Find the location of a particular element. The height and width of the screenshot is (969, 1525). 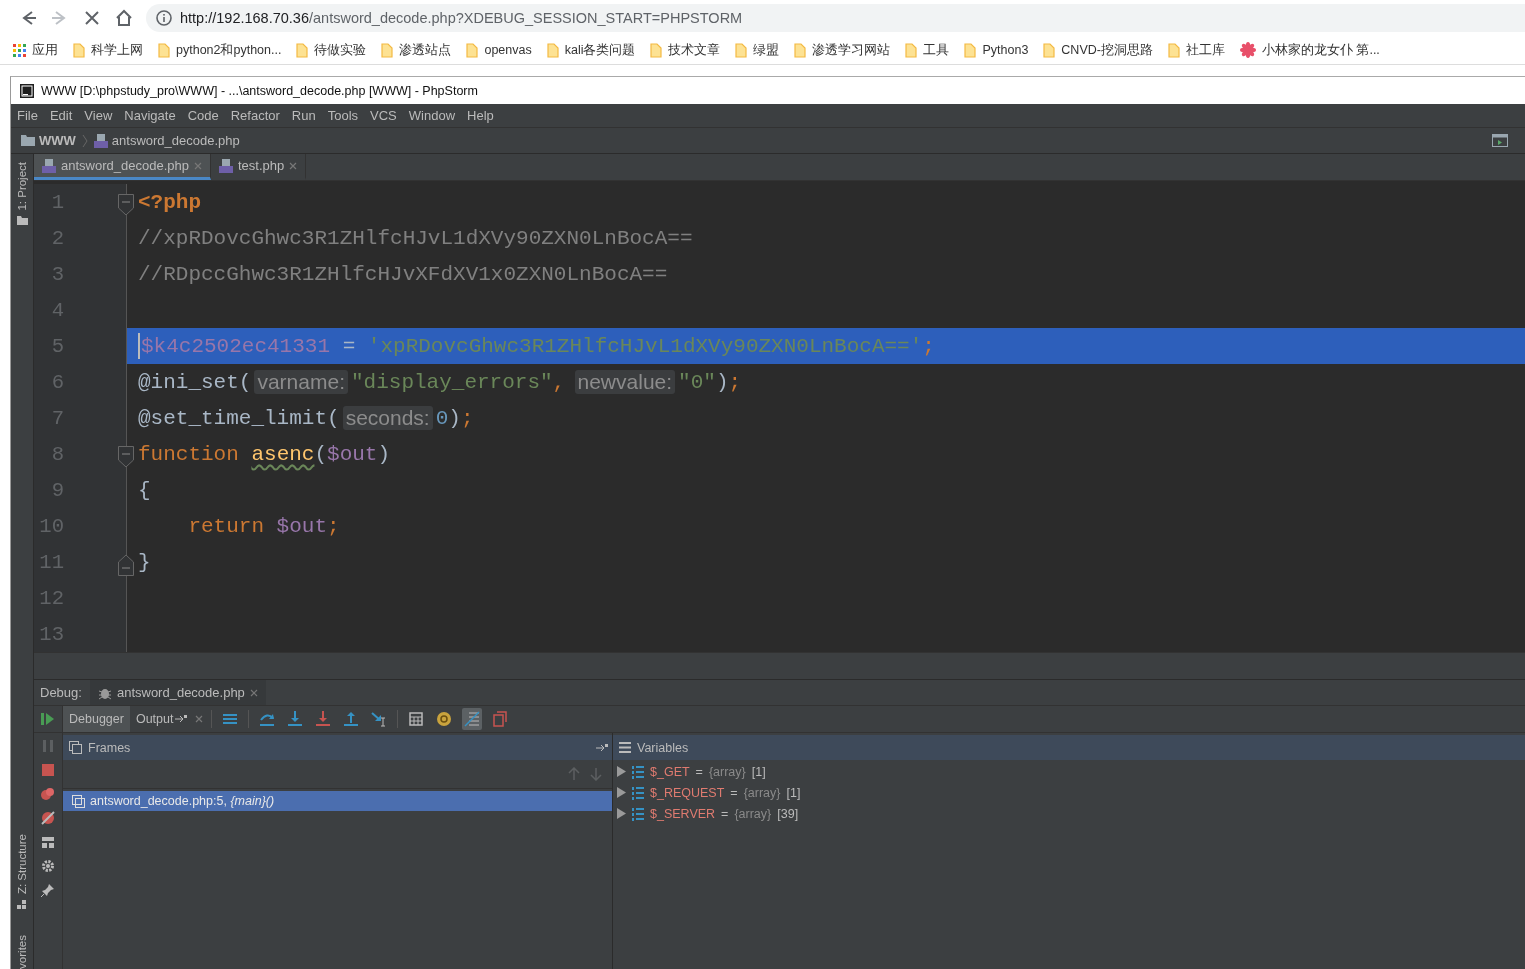

variable-type: {array} is located at coordinates (753, 813).